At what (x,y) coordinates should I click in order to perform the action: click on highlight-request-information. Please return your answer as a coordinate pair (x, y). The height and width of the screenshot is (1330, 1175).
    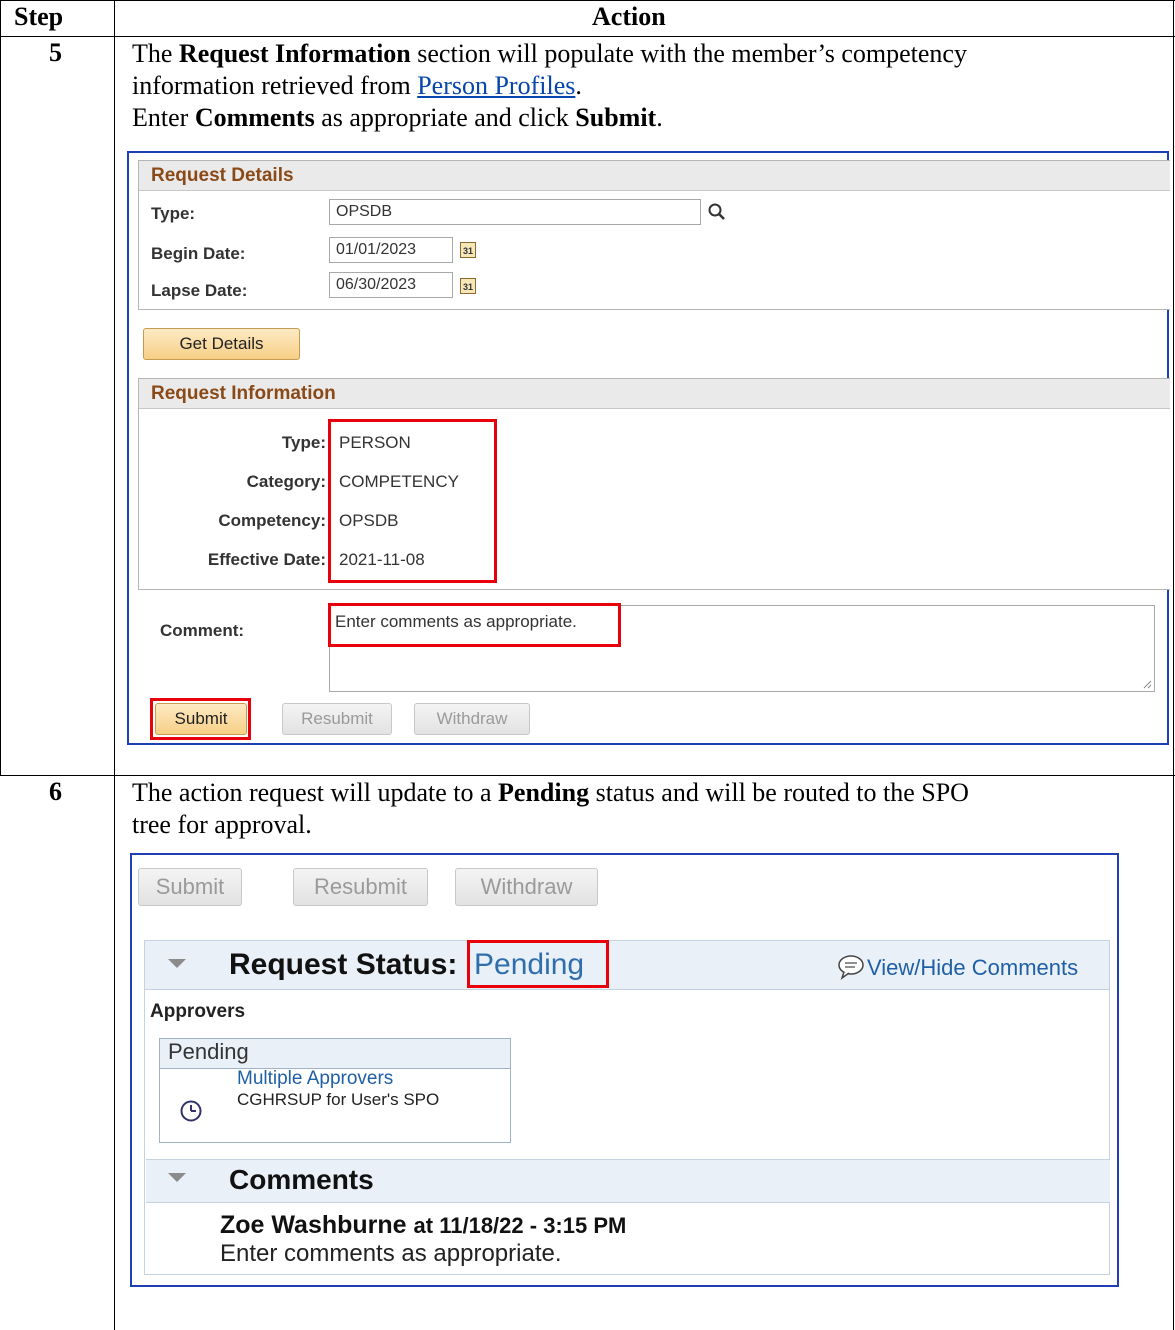
    Looking at the image, I should click on (412, 501).